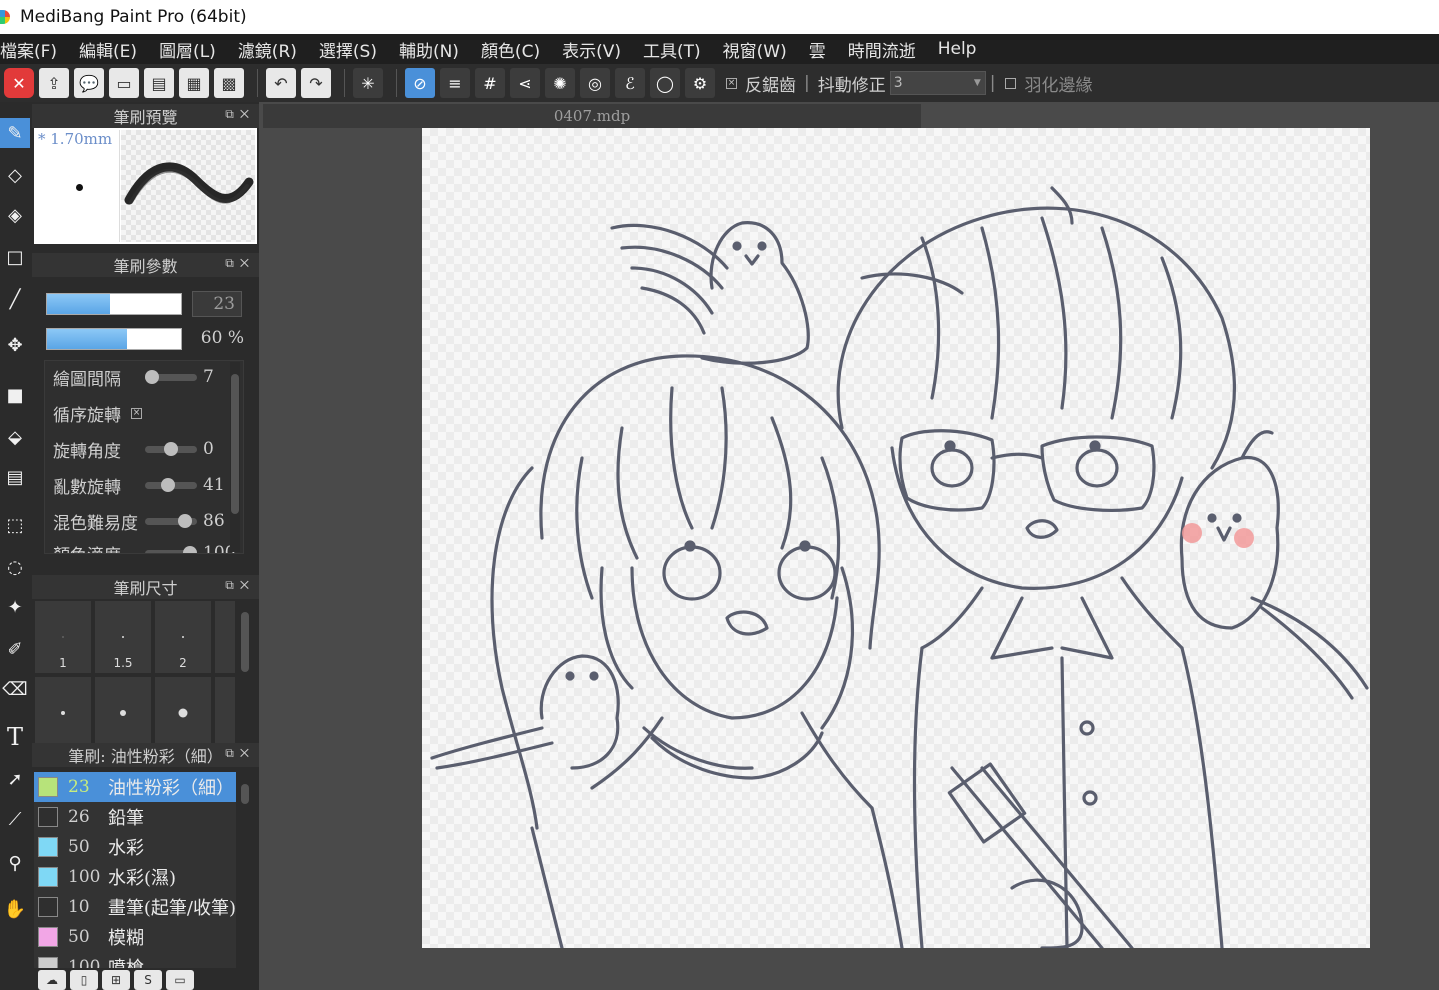  I want to click on radial-snap-button: ✺, so click(560, 83).